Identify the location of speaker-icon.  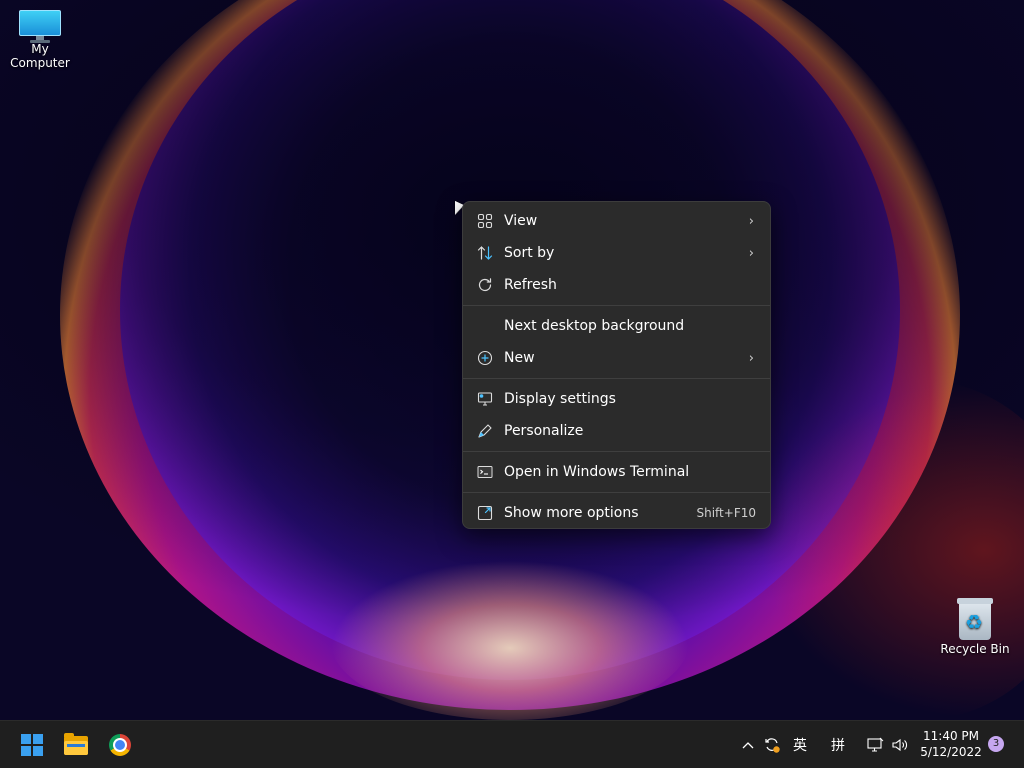
(899, 745).